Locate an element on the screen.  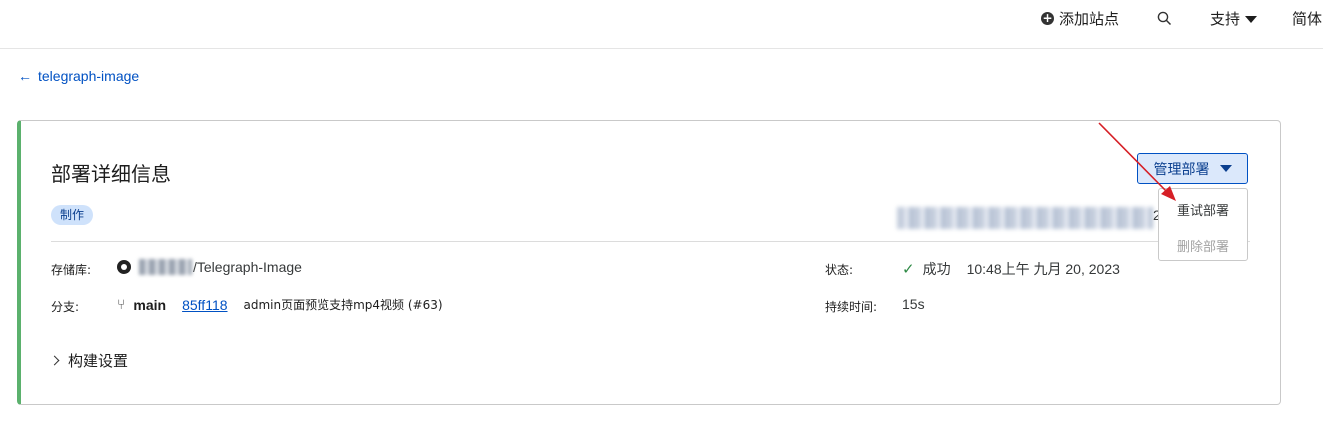
build-settings-toggle: 构建设置 is located at coordinates (89, 360).